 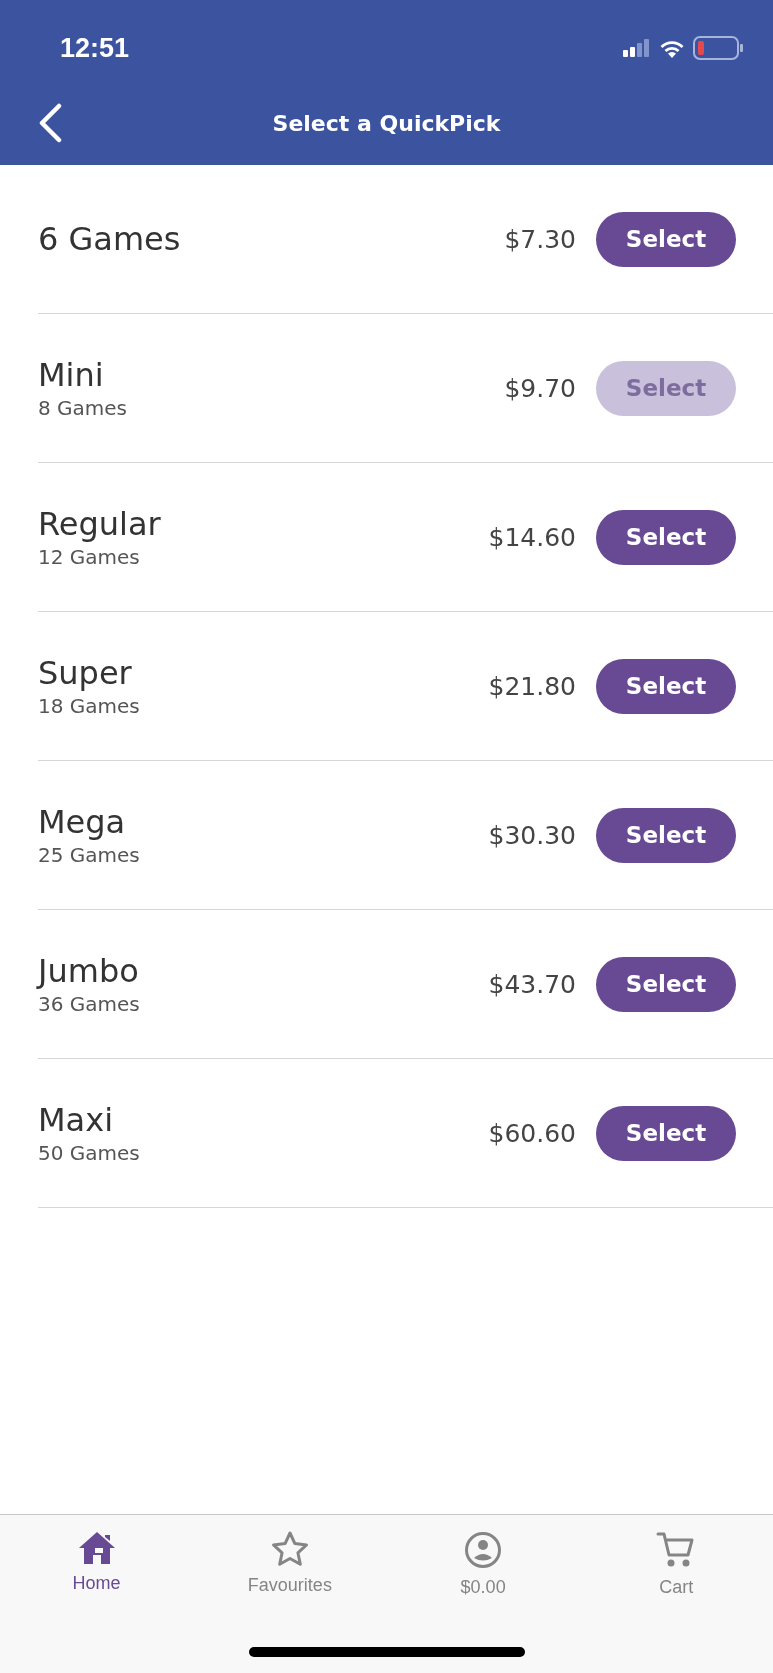 I want to click on tab-item: Cart, so click(x=676, y=1567).